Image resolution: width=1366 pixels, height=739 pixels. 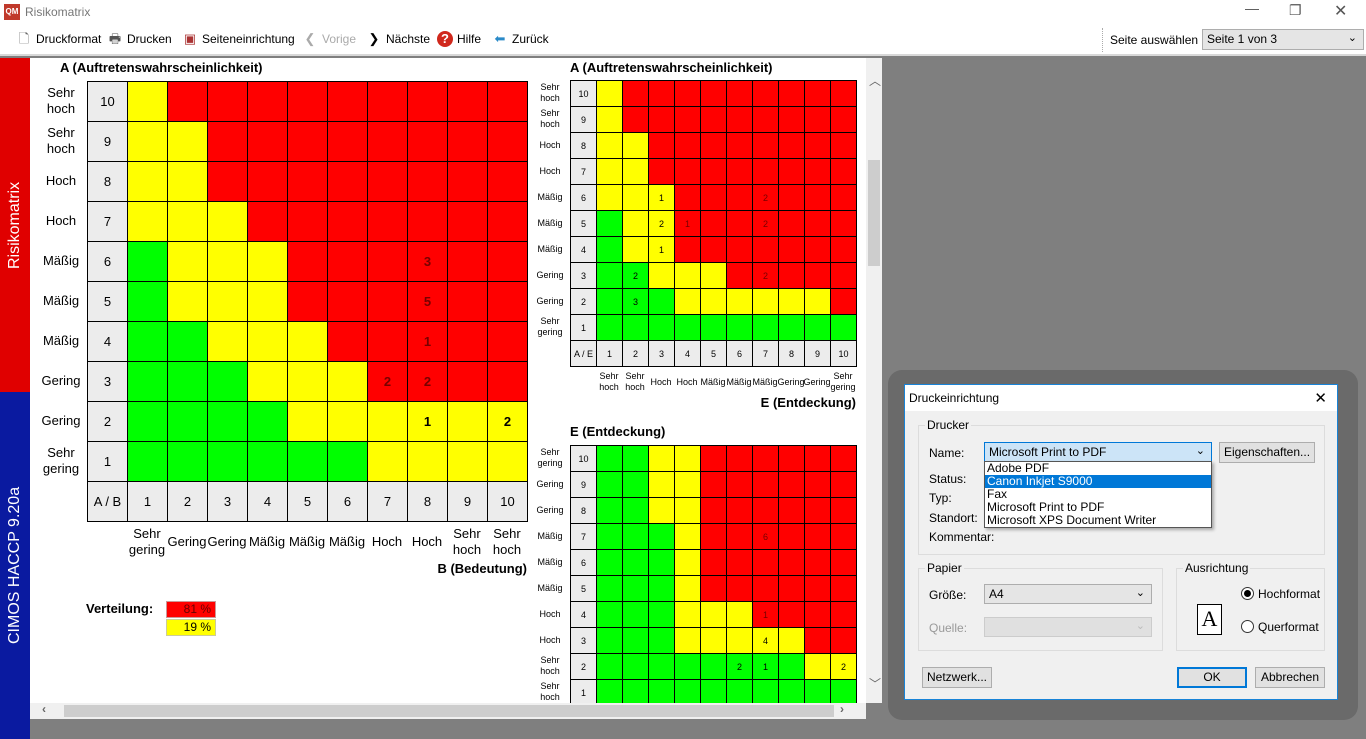 What do you see at coordinates (15, 225) in the screenshot?
I see `sidebar-band-risikomatrix: Risikomatrix` at bounding box center [15, 225].